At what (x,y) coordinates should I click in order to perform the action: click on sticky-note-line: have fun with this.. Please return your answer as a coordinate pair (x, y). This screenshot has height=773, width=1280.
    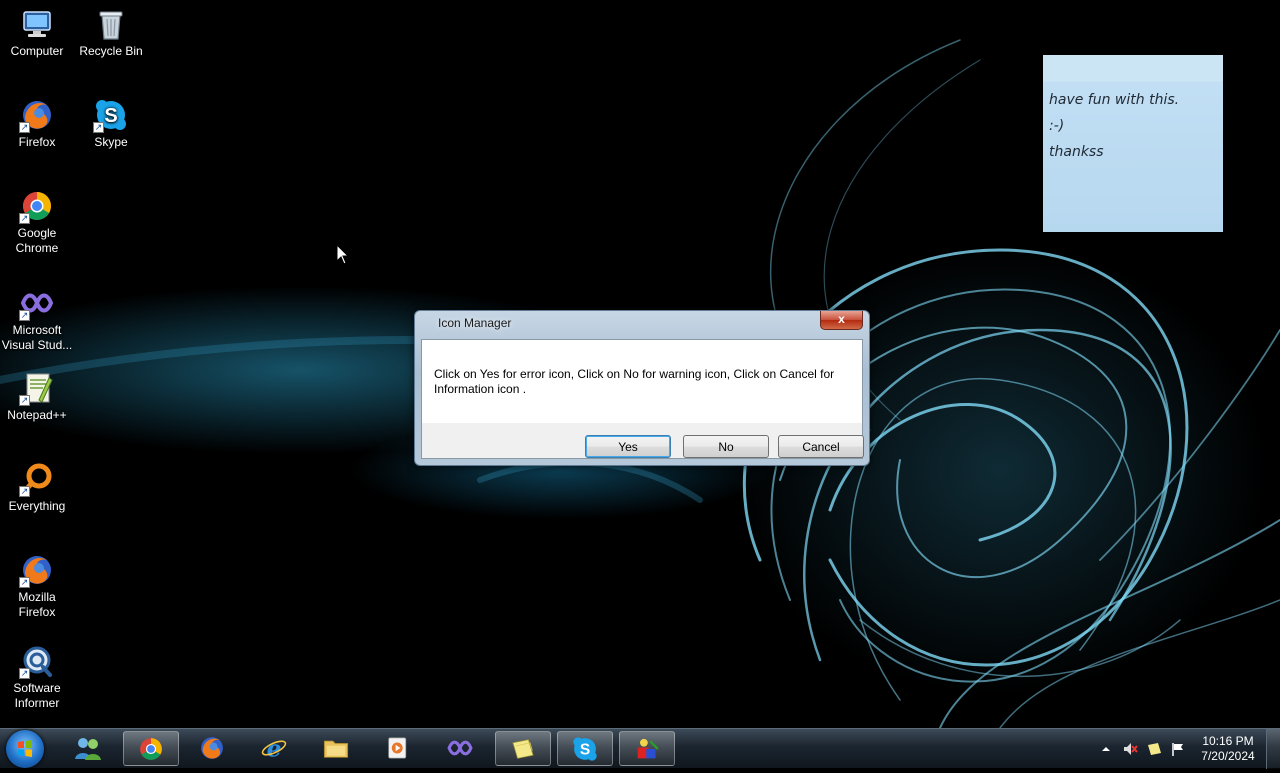
    Looking at the image, I should click on (1114, 100).